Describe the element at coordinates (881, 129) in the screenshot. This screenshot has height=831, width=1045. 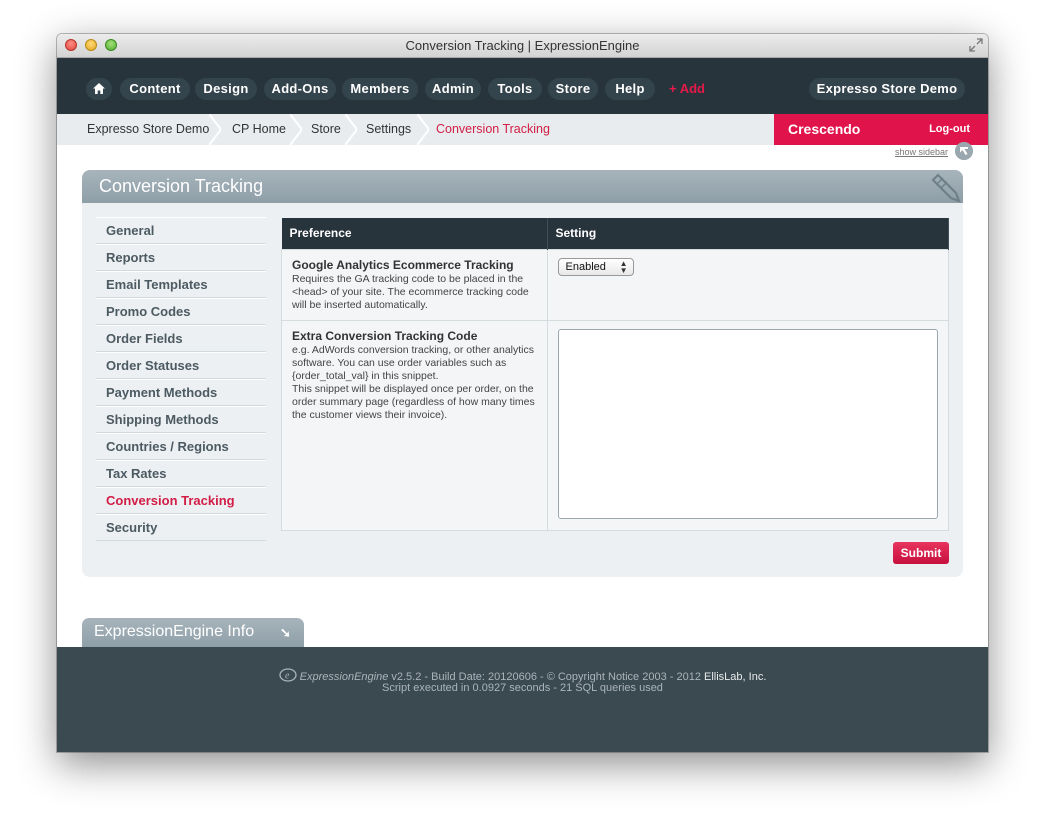
I see `user-box: Crescendo Log-out` at that location.